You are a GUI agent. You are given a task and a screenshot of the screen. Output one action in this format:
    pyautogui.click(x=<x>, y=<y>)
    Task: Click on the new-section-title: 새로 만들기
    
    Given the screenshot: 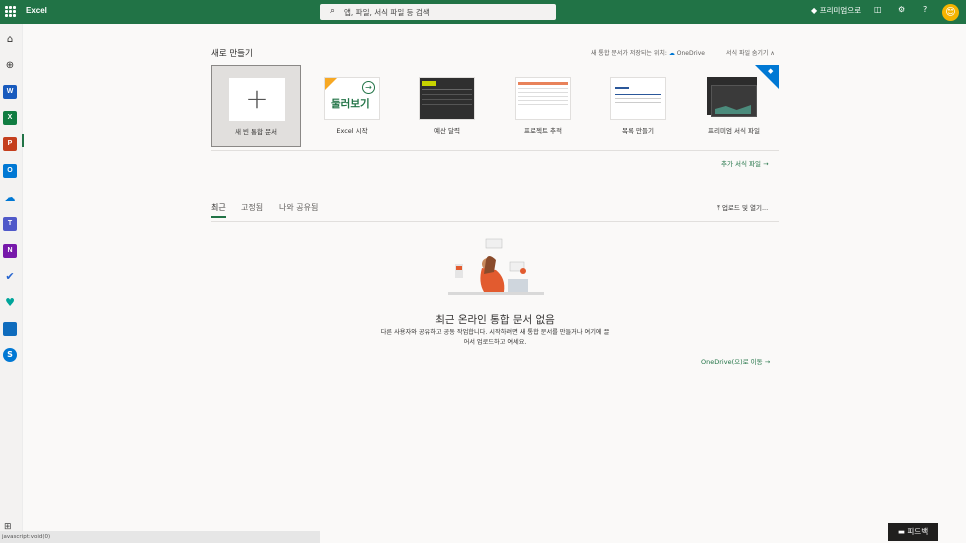 What is the action you would take?
    pyautogui.click(x=232, y=54)
    